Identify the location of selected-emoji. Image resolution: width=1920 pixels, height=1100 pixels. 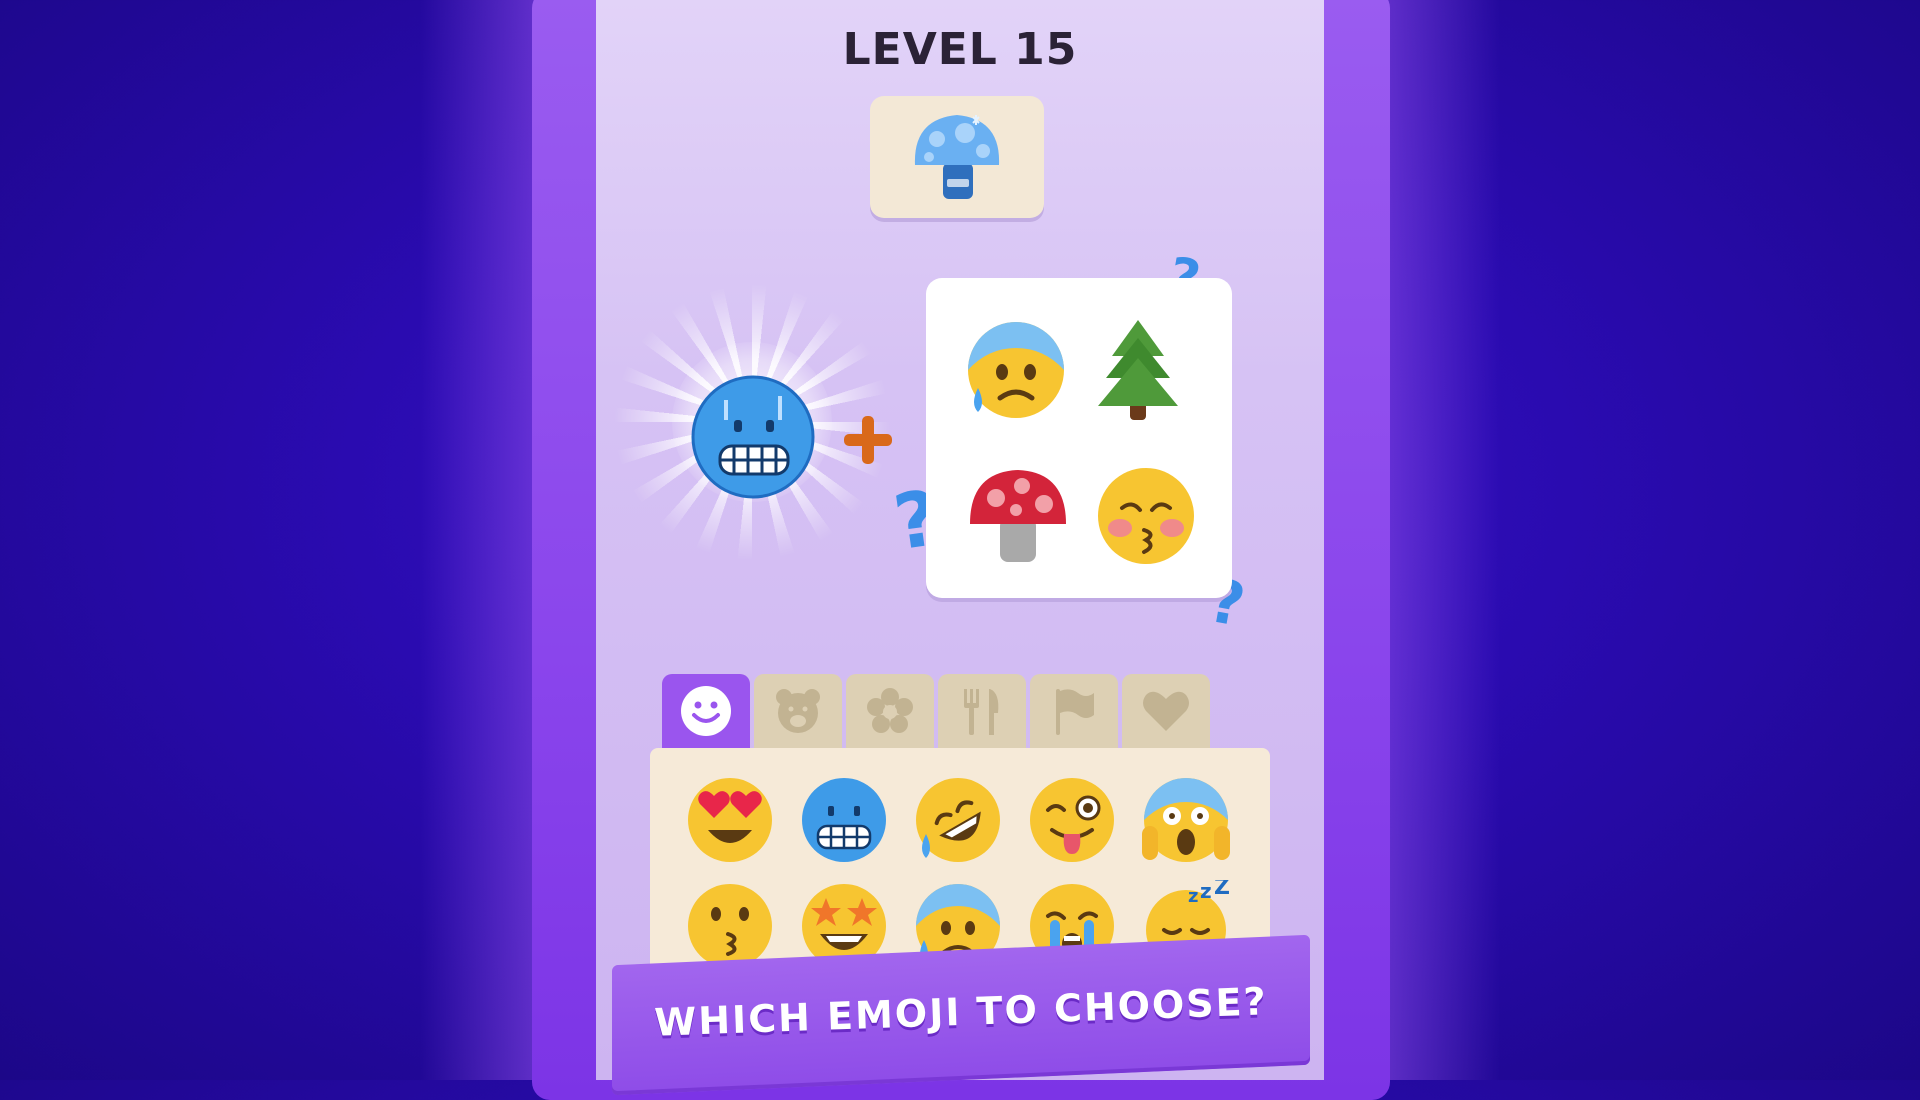
(753, 439).